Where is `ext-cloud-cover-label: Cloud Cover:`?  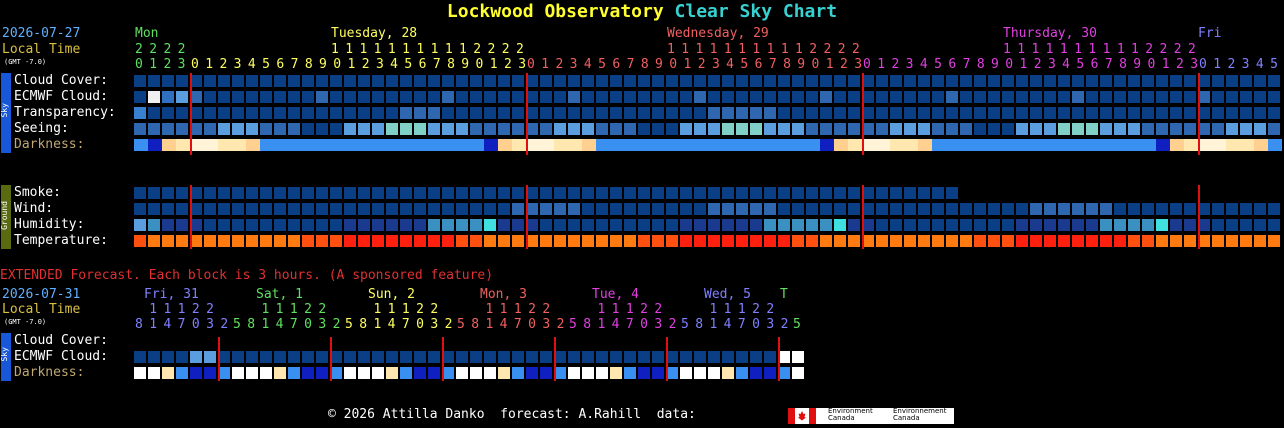
ext-cloud-cover-label: Cloud Cover: is located at coordinates (61, 341).